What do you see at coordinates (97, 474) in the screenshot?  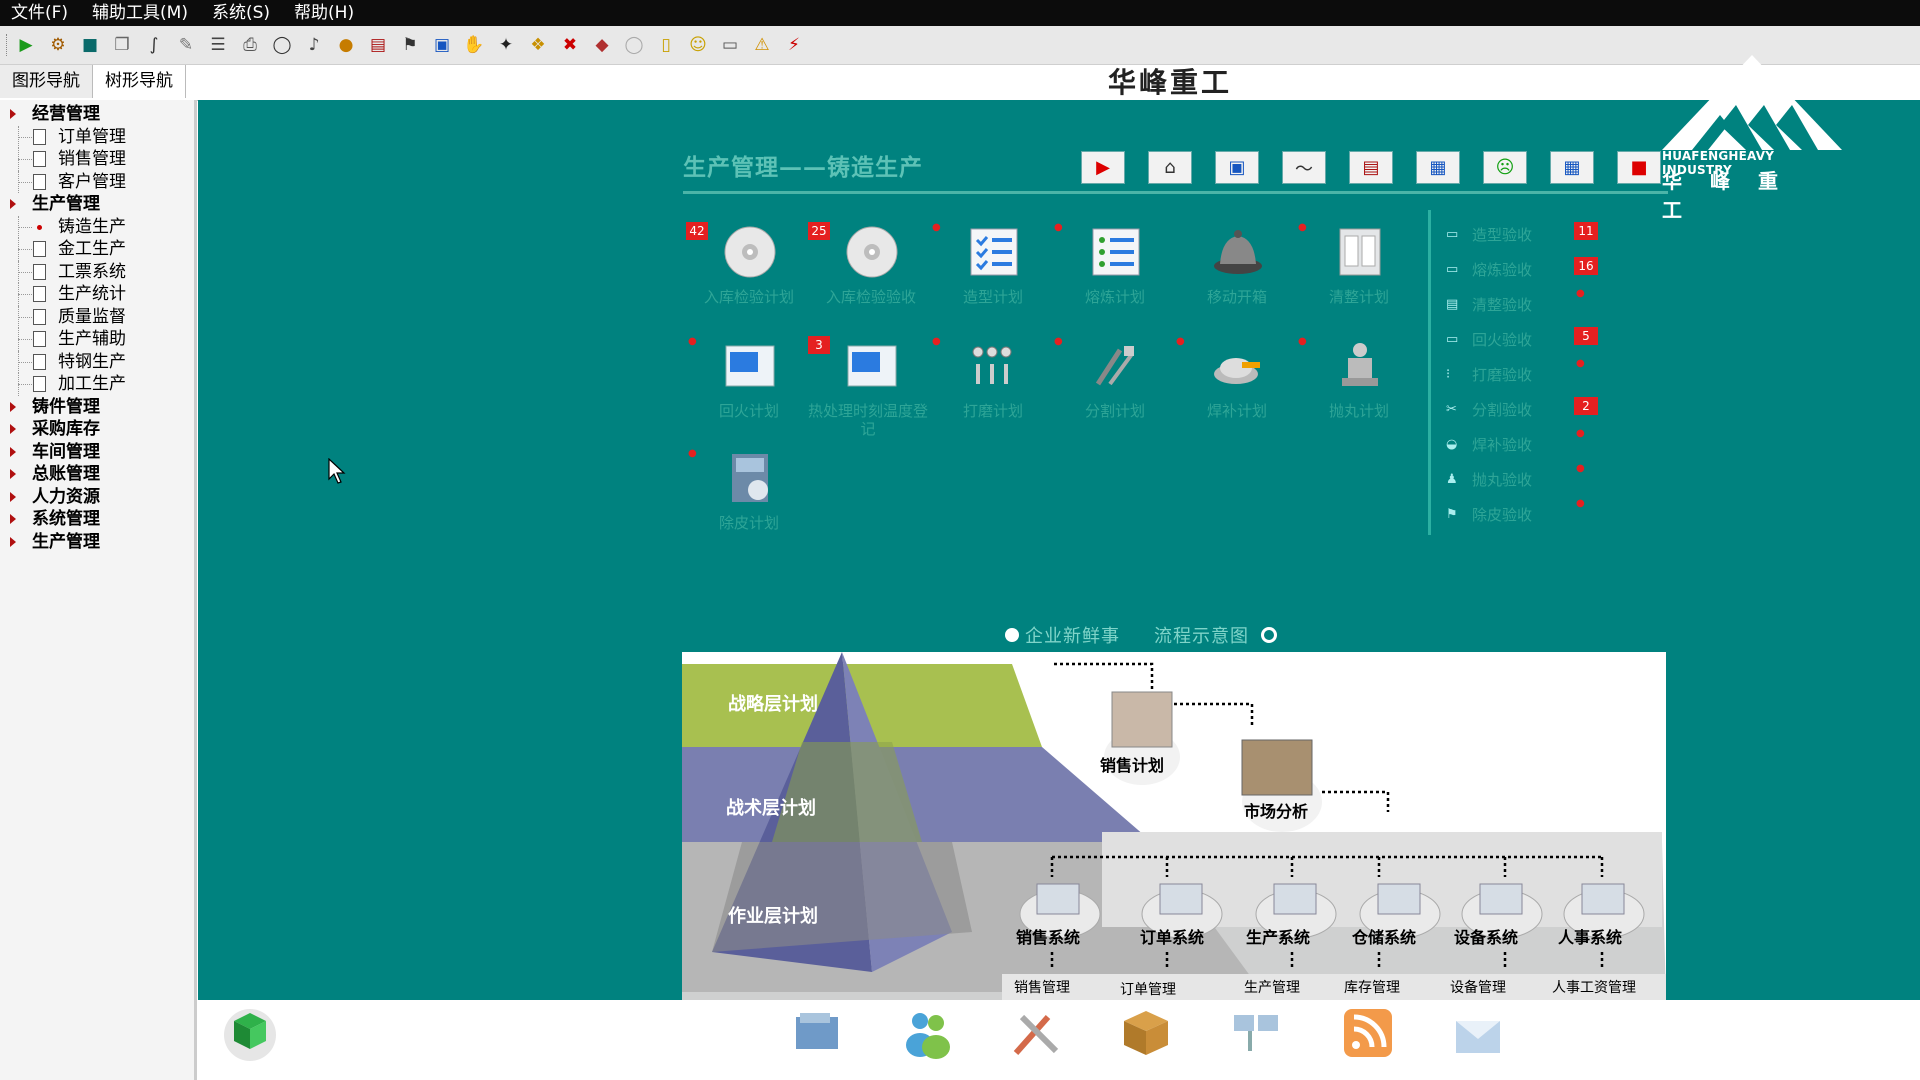 I see `tree-group-ledger: 总账管理` at bounding box center [97, 474].